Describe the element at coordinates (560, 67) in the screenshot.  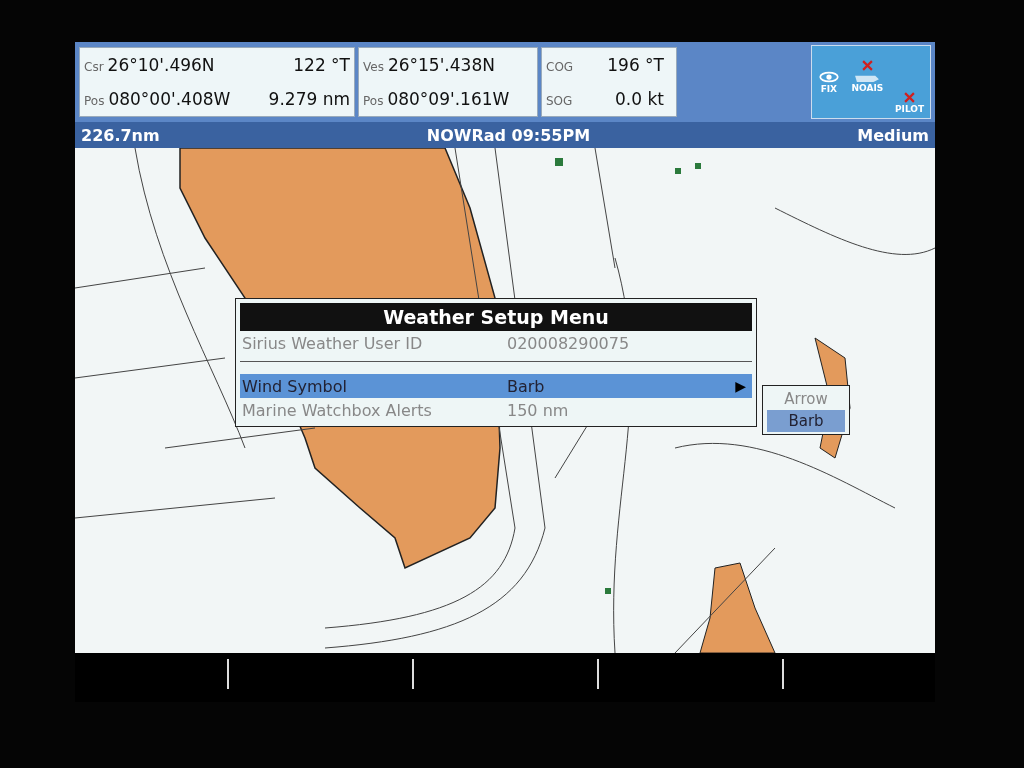
I see `field-label: COG` at that location.